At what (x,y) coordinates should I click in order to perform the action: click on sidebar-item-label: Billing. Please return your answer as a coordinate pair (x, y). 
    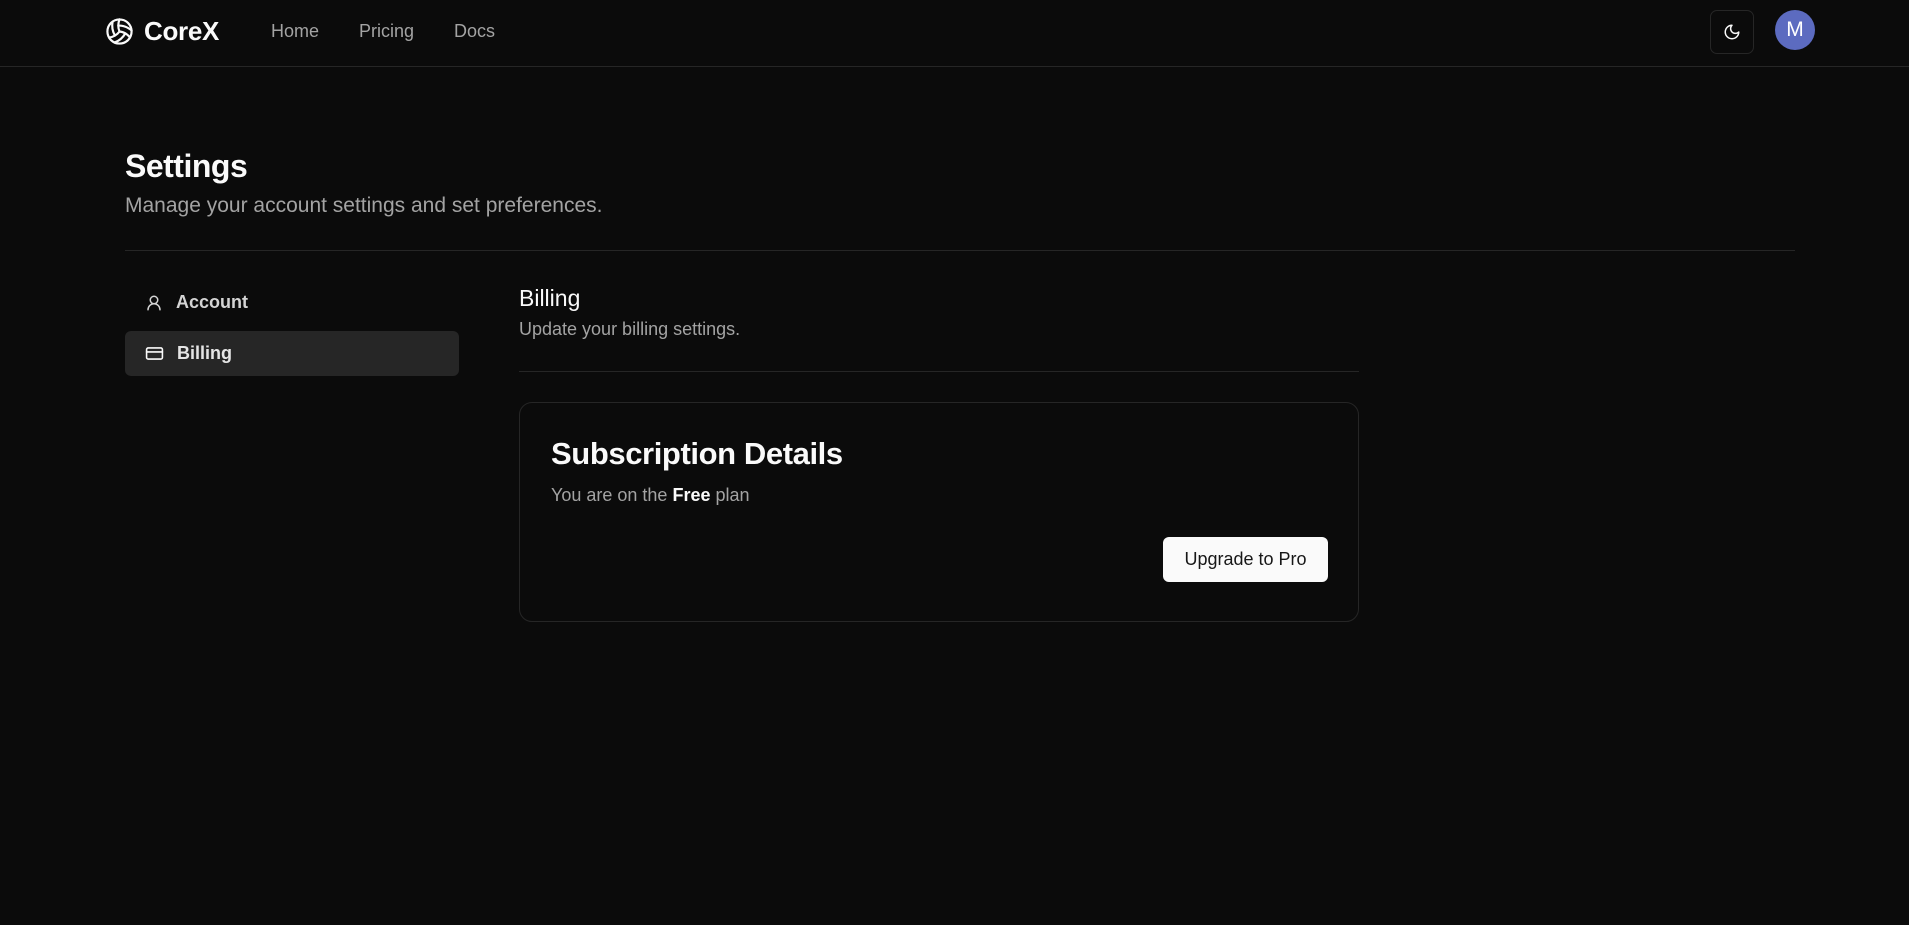
    Looking at the image, I should click on (204, 353).